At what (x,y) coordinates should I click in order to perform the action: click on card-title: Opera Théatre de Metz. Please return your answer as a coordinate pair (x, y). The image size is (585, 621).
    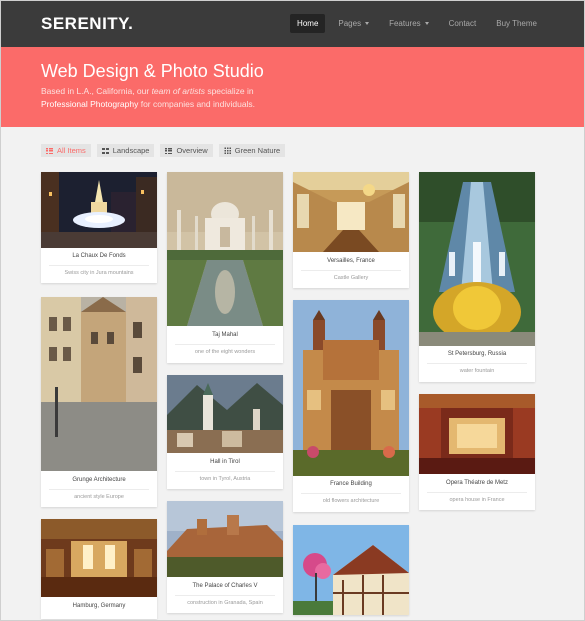
    Looking at the image, I should click on (477, 483).